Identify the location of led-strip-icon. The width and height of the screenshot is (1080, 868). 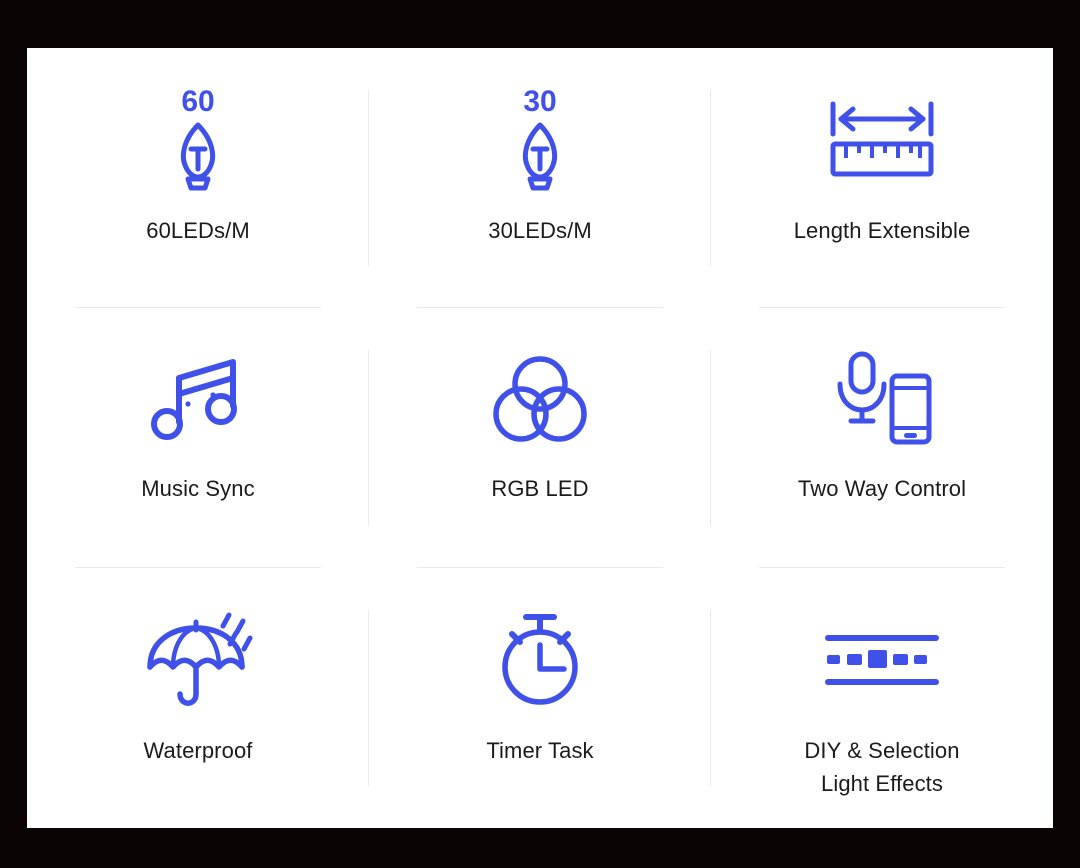
(882, 660).